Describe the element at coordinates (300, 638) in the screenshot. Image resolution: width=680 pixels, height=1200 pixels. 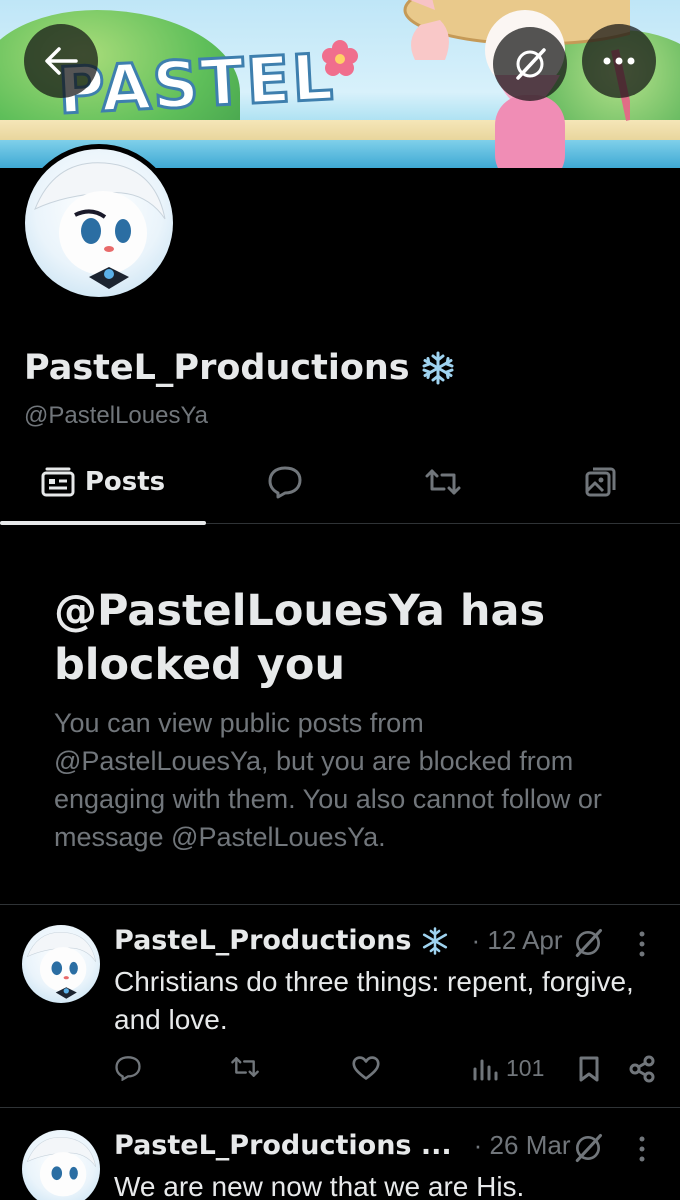
I see `blocked-title: @PastelLouesYa has blocked you` at that location.